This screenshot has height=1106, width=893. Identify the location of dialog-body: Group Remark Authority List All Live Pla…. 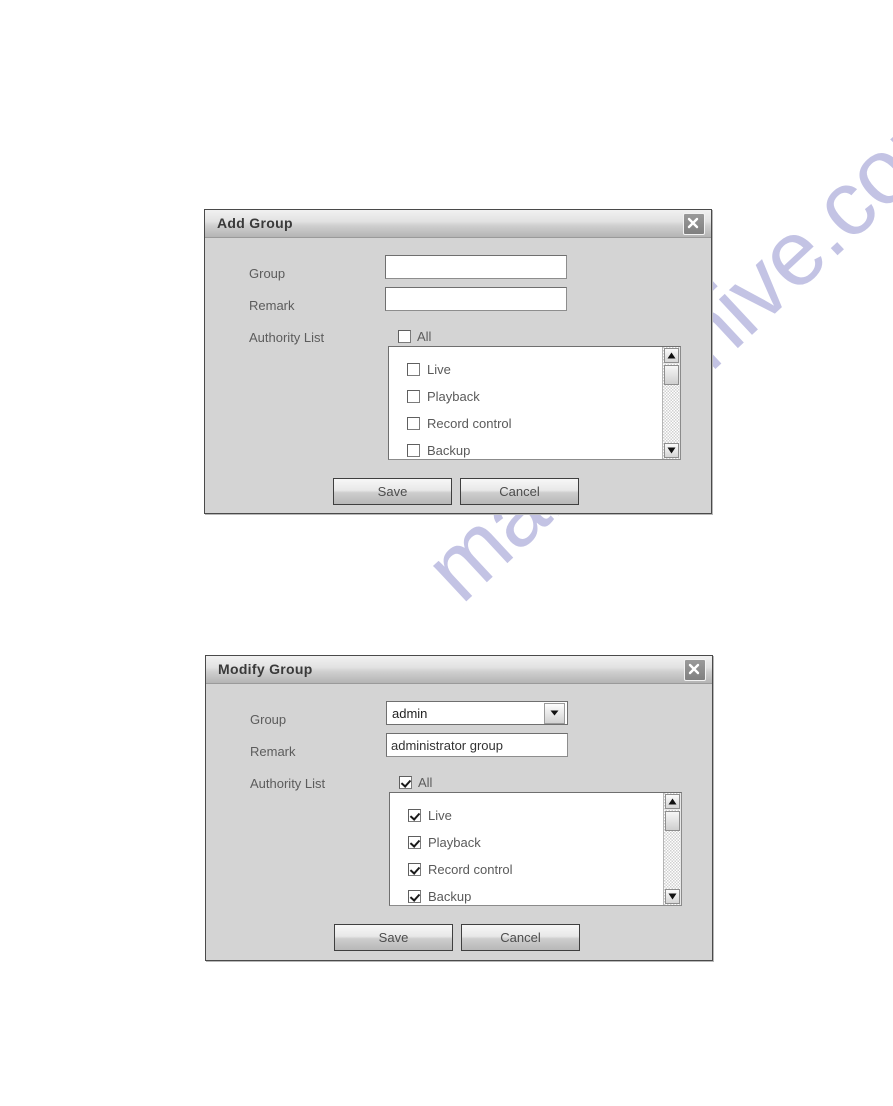
(458, 375).